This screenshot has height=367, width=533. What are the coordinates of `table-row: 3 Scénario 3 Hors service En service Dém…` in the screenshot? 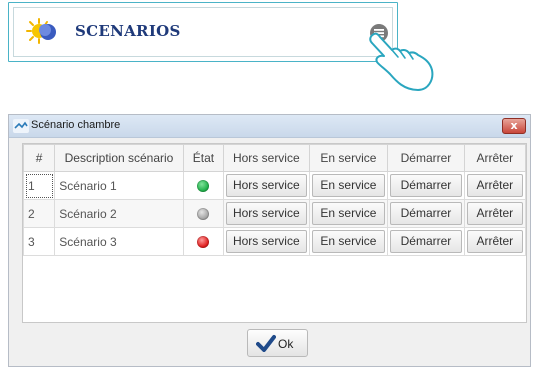 It's located at (274, 241).